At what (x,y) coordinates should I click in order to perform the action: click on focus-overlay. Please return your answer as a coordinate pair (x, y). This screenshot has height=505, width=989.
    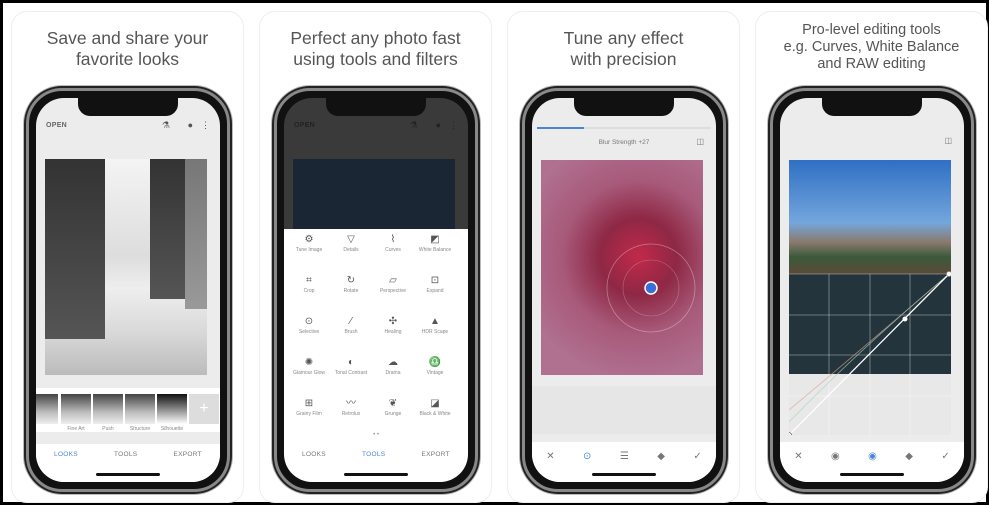
    Looking at the image, I should click on (651, 288).